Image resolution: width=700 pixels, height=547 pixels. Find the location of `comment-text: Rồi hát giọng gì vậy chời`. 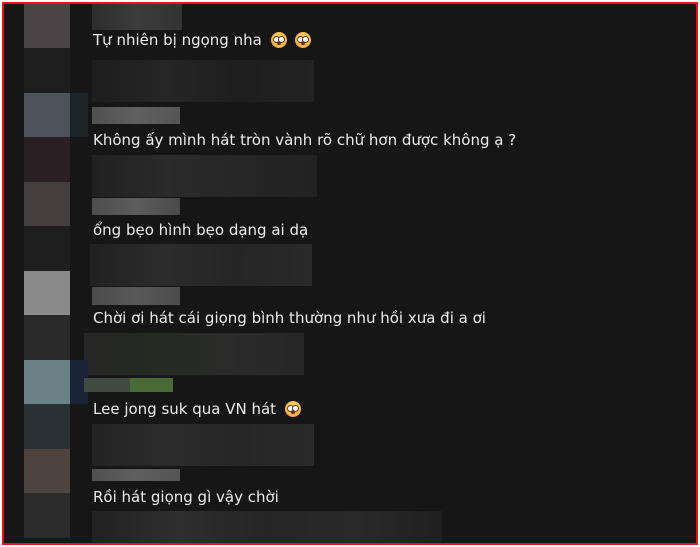

comment-text: Rồi hát giọng gì vậy chời is located at coordinates (186, 497).